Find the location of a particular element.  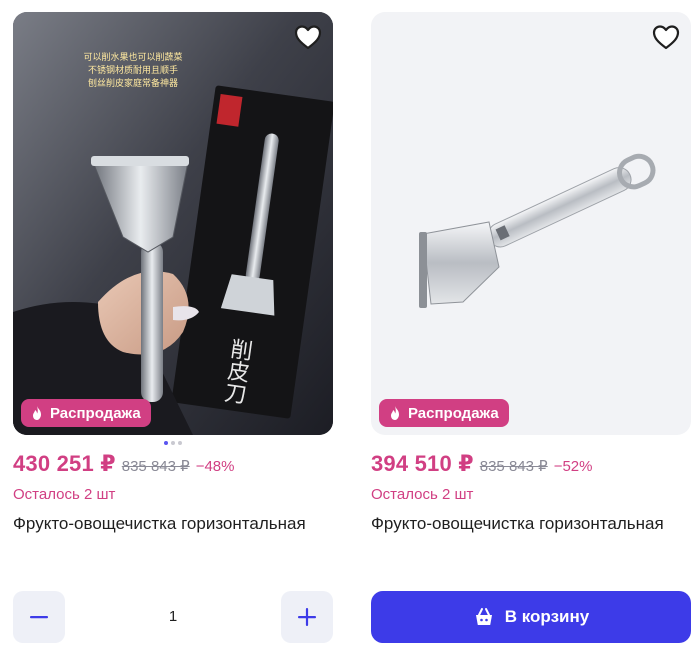

current-price: 394 510 ₽ is located at coordinates (422, 463).